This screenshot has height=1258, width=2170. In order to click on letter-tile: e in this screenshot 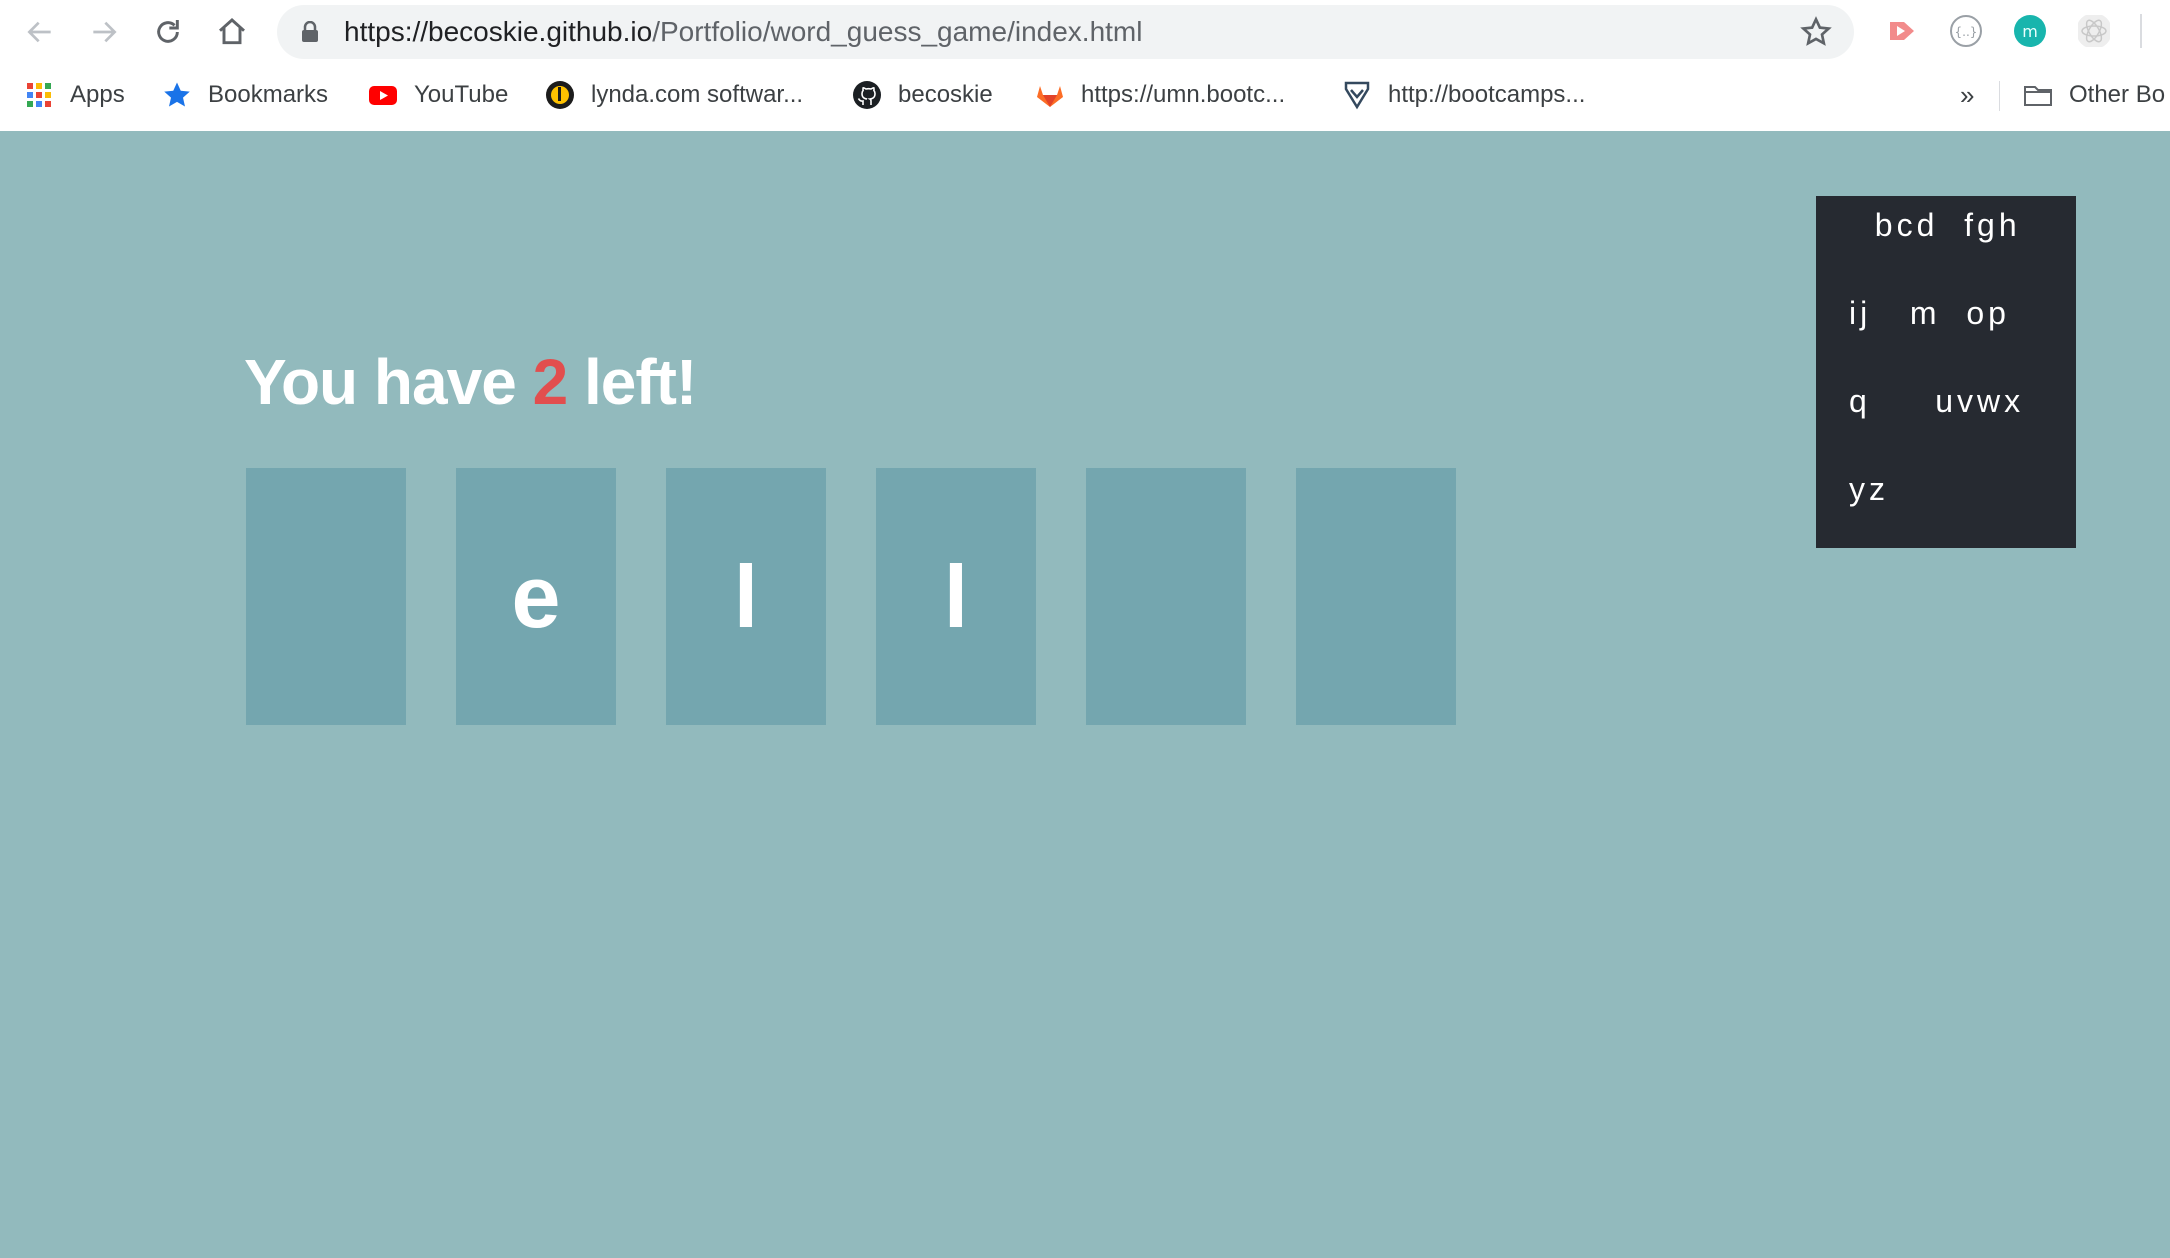, I will do `click(536, 596)`.